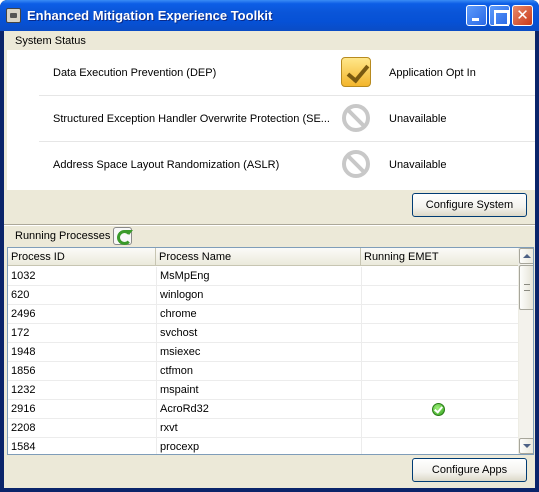 This screenshot has height=492, width=539. What do you see at coordinates (23, 352) in the screenshot?
I see `cell-process-id: 1948` at bounding box center [23, 352].